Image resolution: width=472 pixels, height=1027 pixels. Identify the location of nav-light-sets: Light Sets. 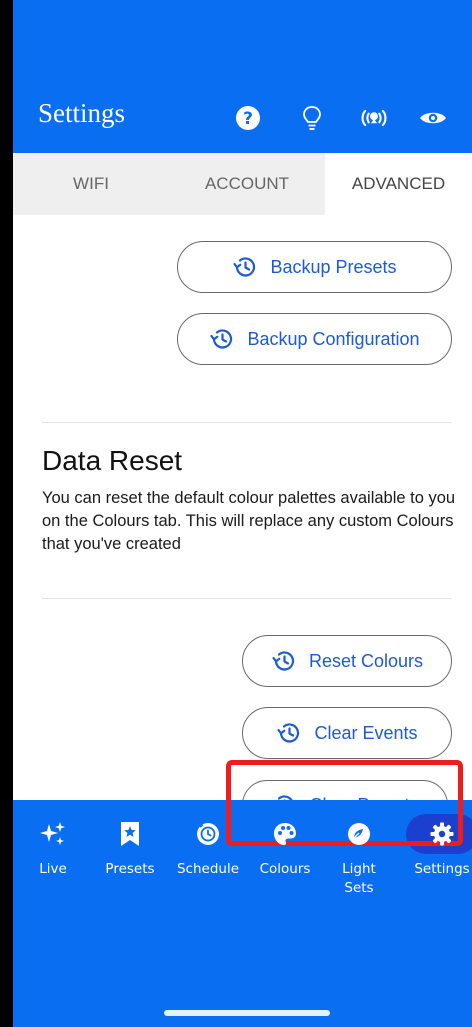
(359, 849).